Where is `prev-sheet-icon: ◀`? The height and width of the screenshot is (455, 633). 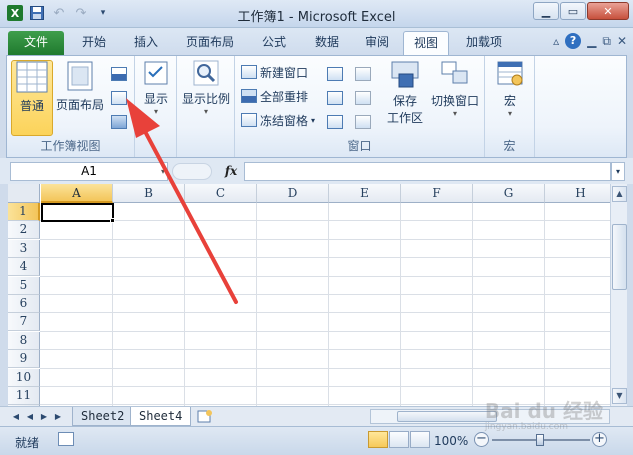
prev-sheet-icon: ◀ is located at coordinates (30, 416).